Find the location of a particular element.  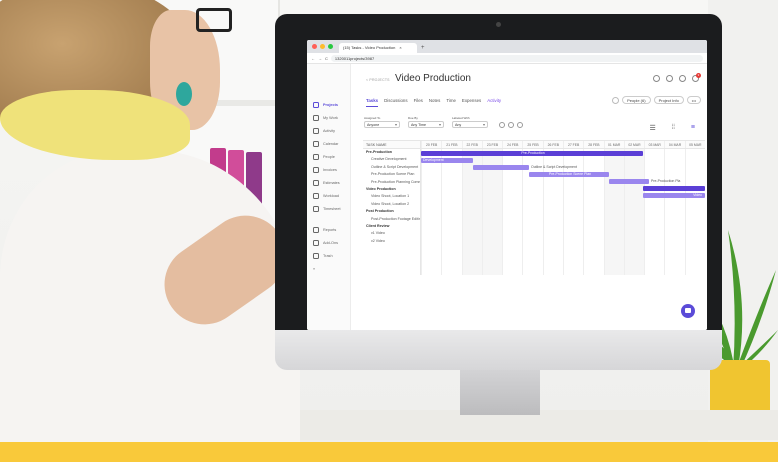

sidebar-item-reports: Reports is located at coordinates (328, 229).